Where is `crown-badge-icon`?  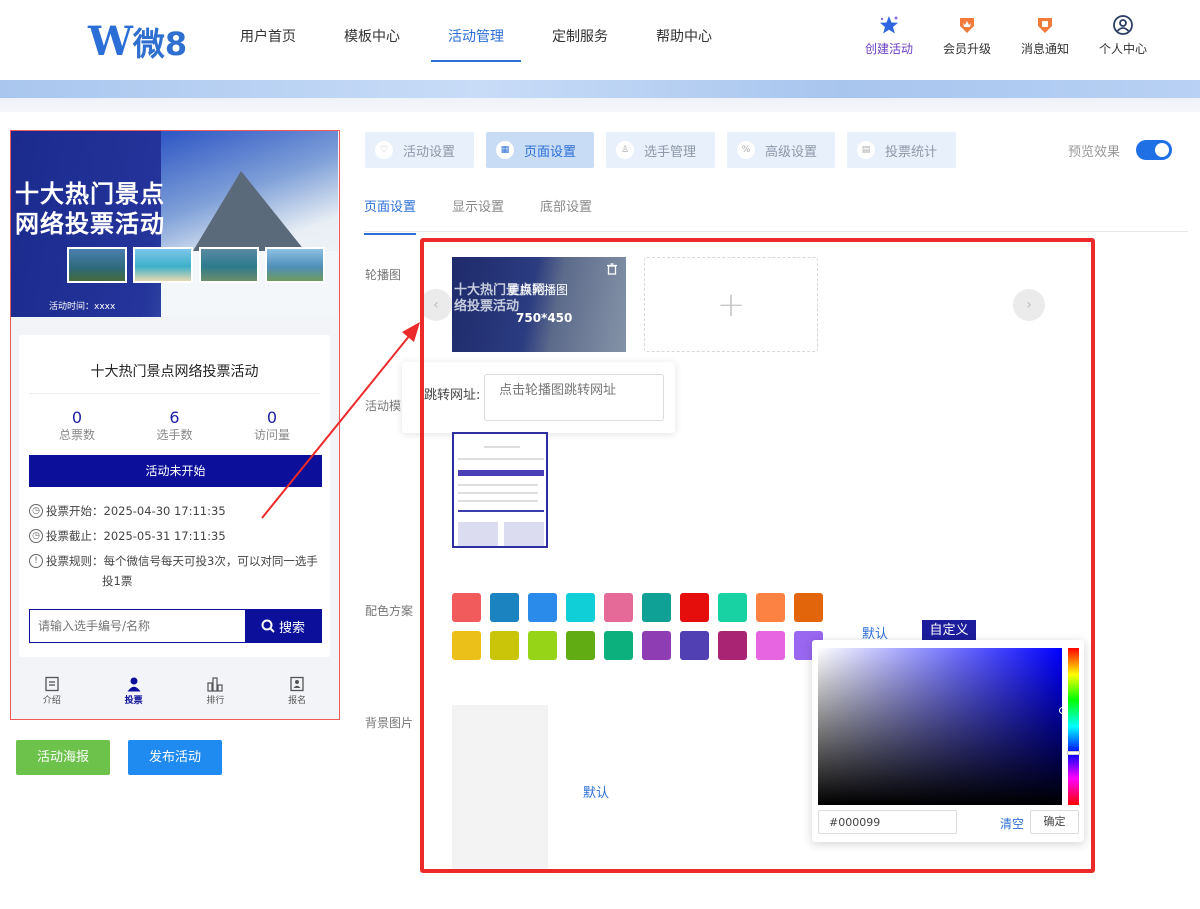 crown-badge-icon is located at coordinates (967, 25).